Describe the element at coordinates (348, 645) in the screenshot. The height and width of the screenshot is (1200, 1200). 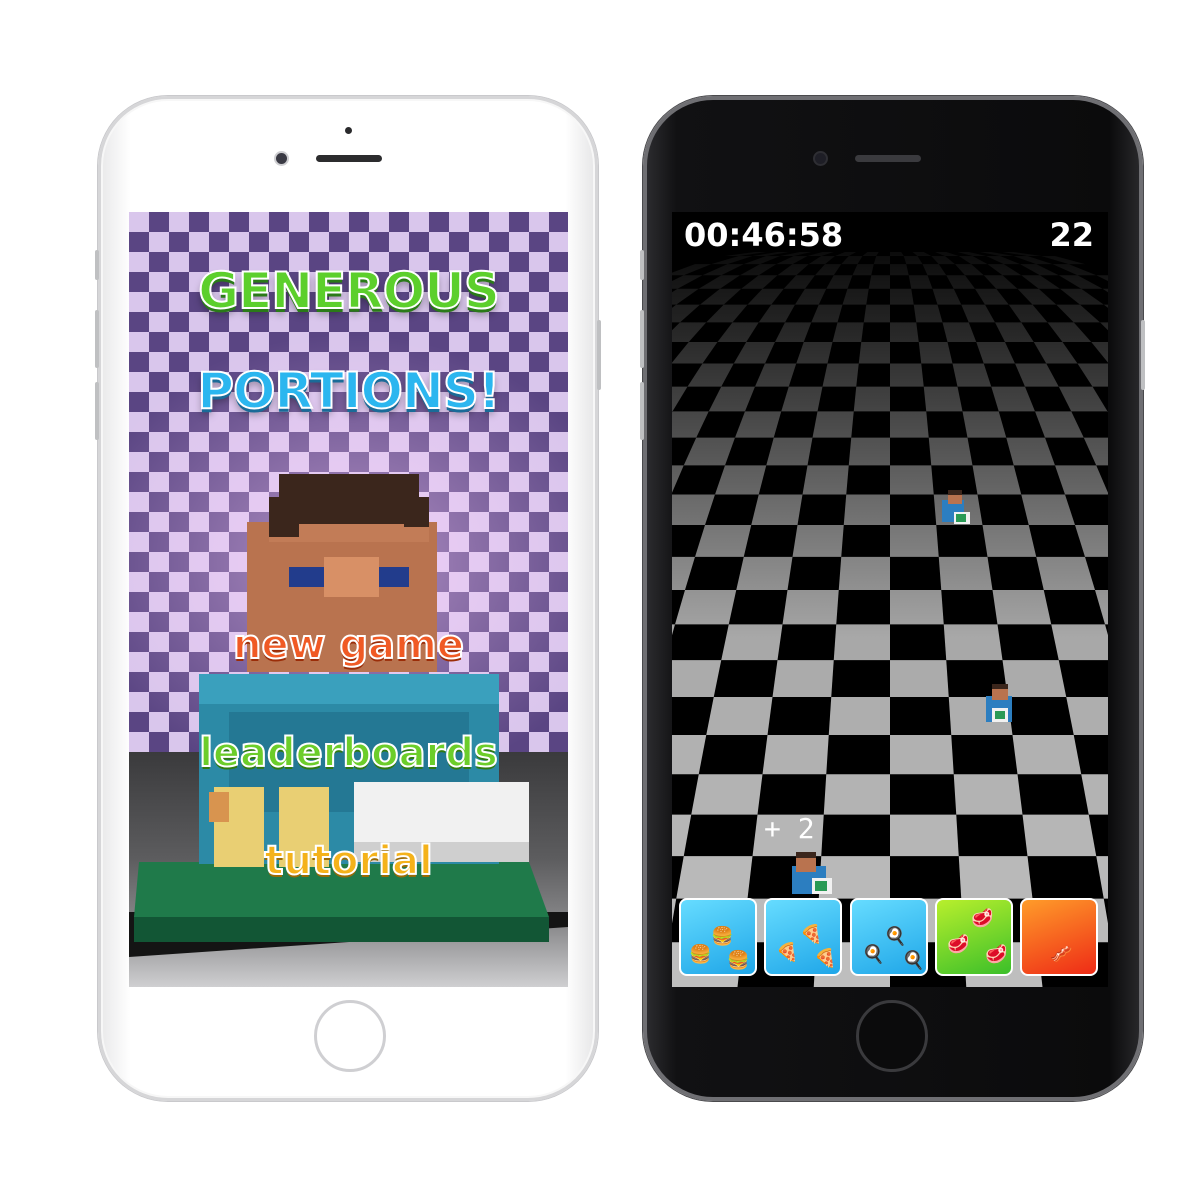
I see `new-game-button: new game` at that location.